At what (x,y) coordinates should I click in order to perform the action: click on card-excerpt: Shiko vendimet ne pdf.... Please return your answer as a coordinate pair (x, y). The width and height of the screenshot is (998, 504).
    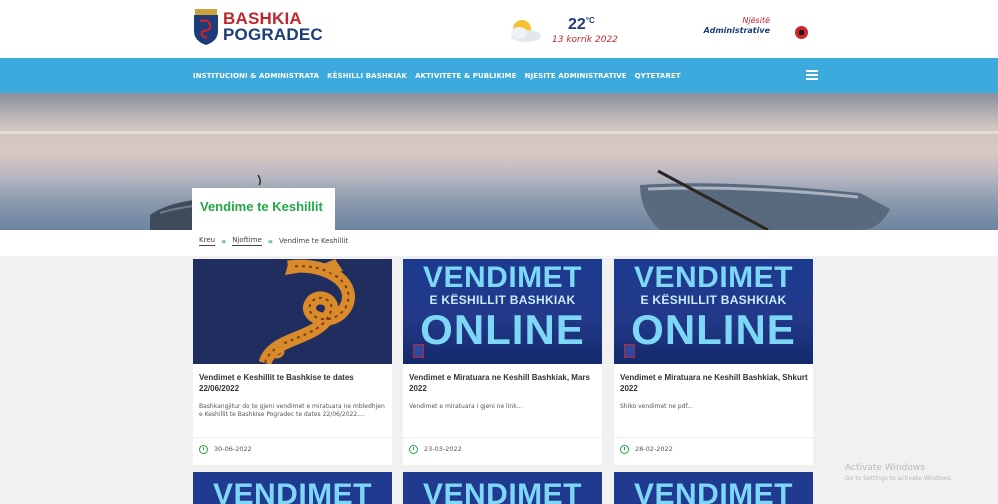
    Looking at the image, I should click on (656, 406).